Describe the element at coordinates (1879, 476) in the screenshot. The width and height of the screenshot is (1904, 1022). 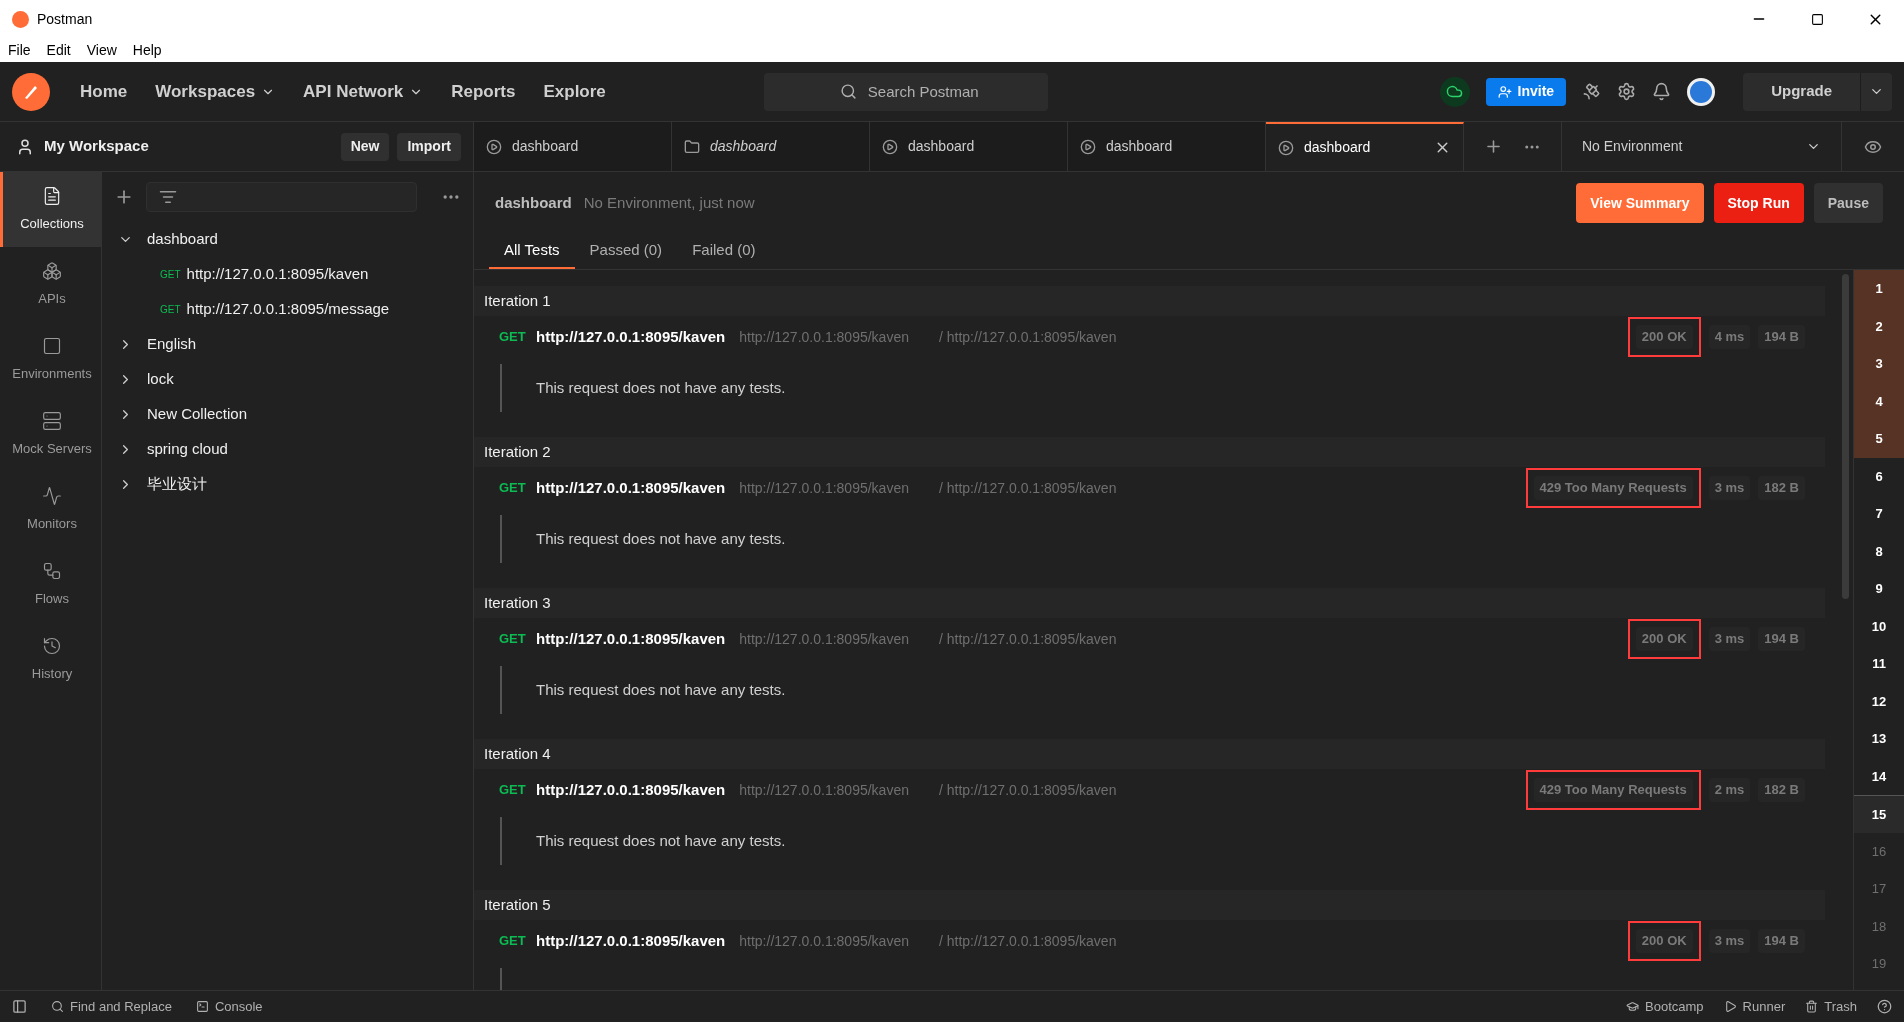
I see `iteration-number: 6` at that location.